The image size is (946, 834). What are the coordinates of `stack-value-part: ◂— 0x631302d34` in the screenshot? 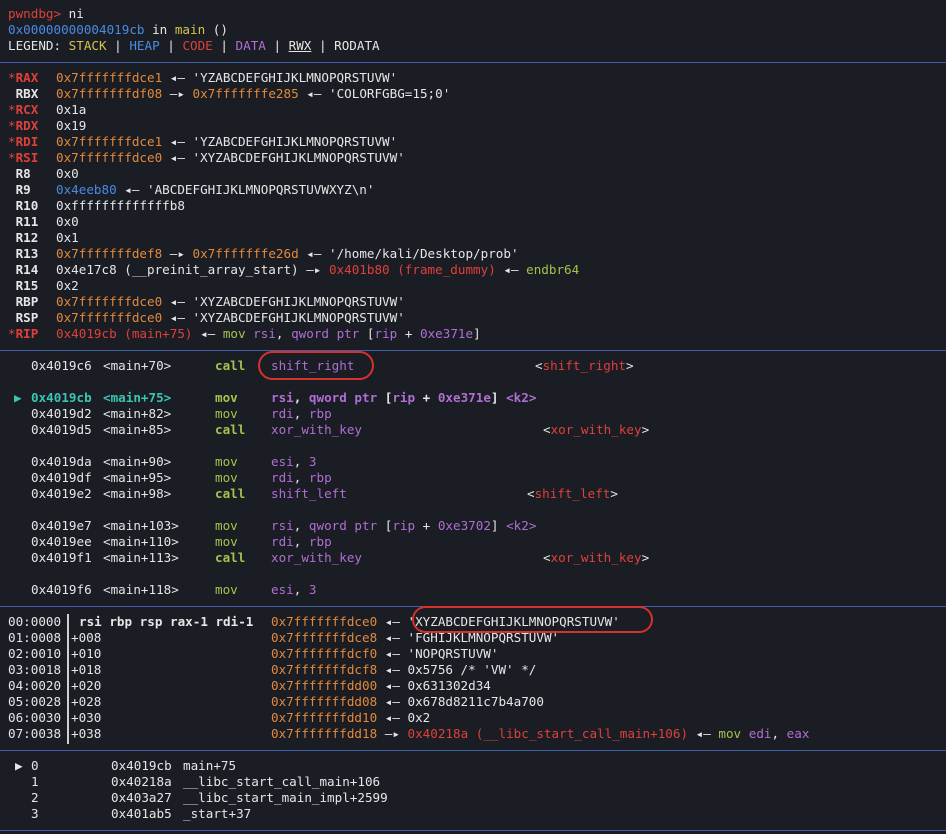 It's located at (434, 685).